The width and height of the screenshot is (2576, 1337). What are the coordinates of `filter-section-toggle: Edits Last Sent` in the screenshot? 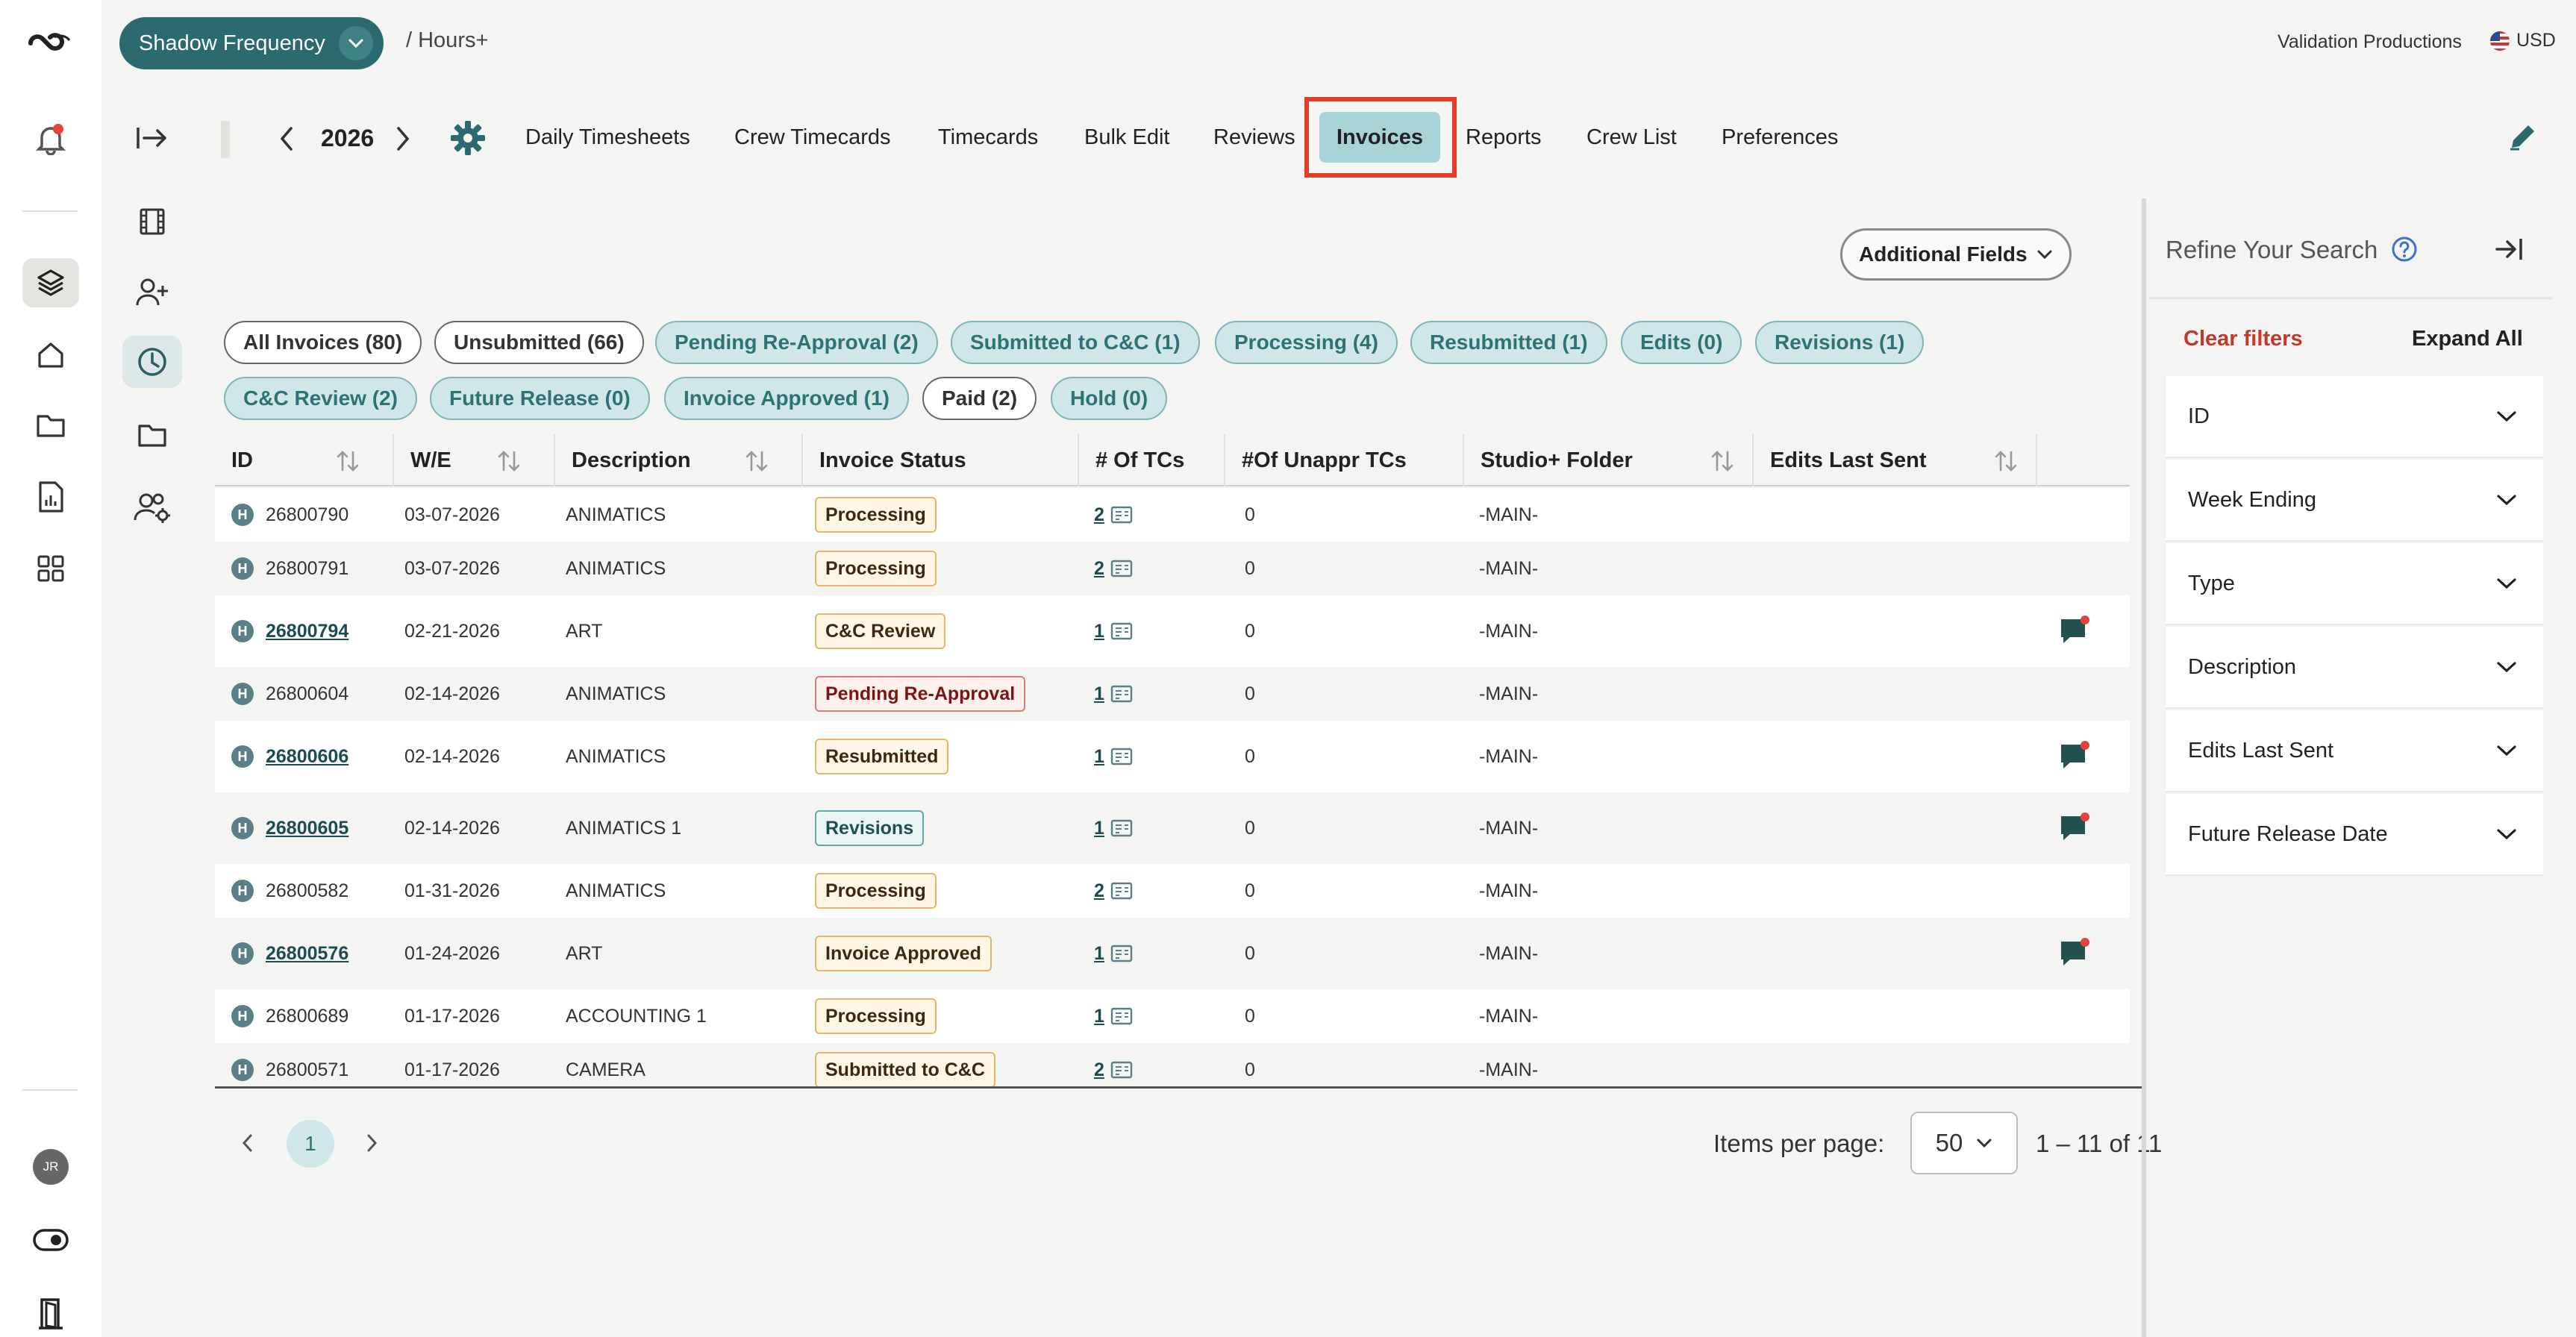 It's located at (2354, 751).